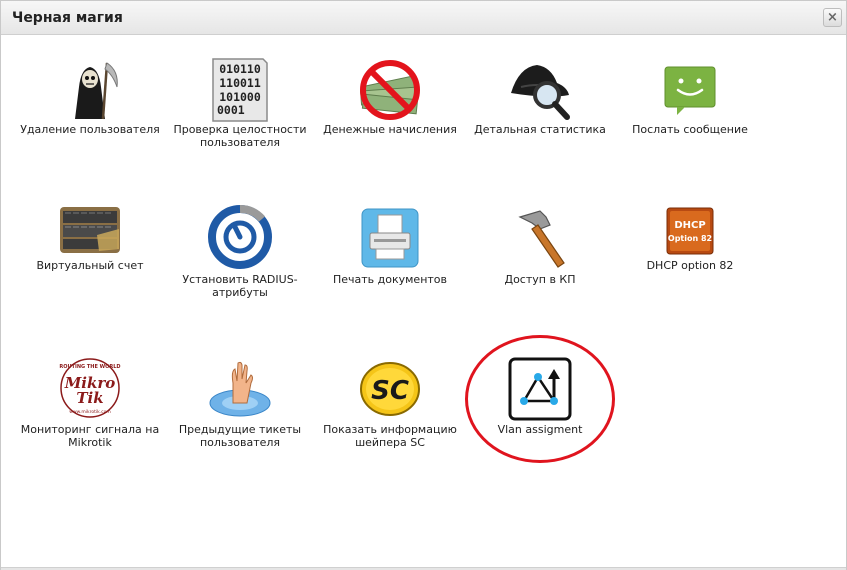 The width and height of the screenshot is (847, 570). I want to click on binary-document-icon: 010110 110011 101000 0001, so click(240, 90).